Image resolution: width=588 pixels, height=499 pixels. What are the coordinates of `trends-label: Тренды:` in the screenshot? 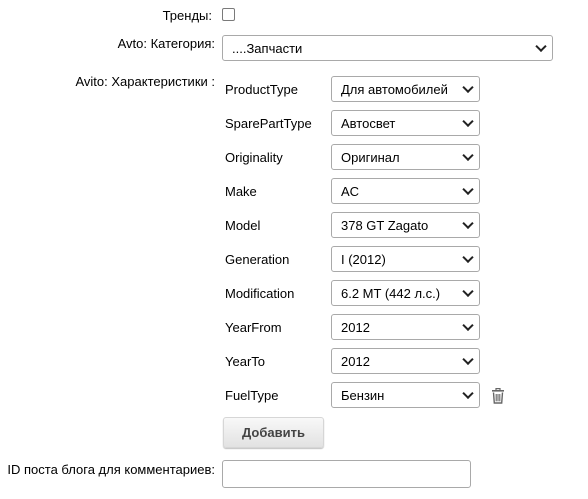 It's located at (187, 15).